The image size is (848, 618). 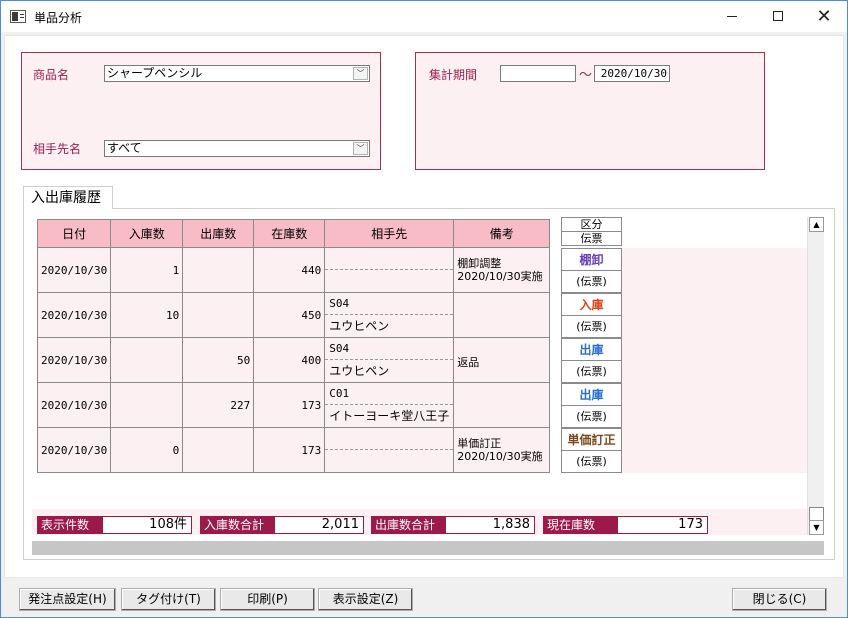 I want to click on col-header-out: 出庫数, so click(x=218, y=233).